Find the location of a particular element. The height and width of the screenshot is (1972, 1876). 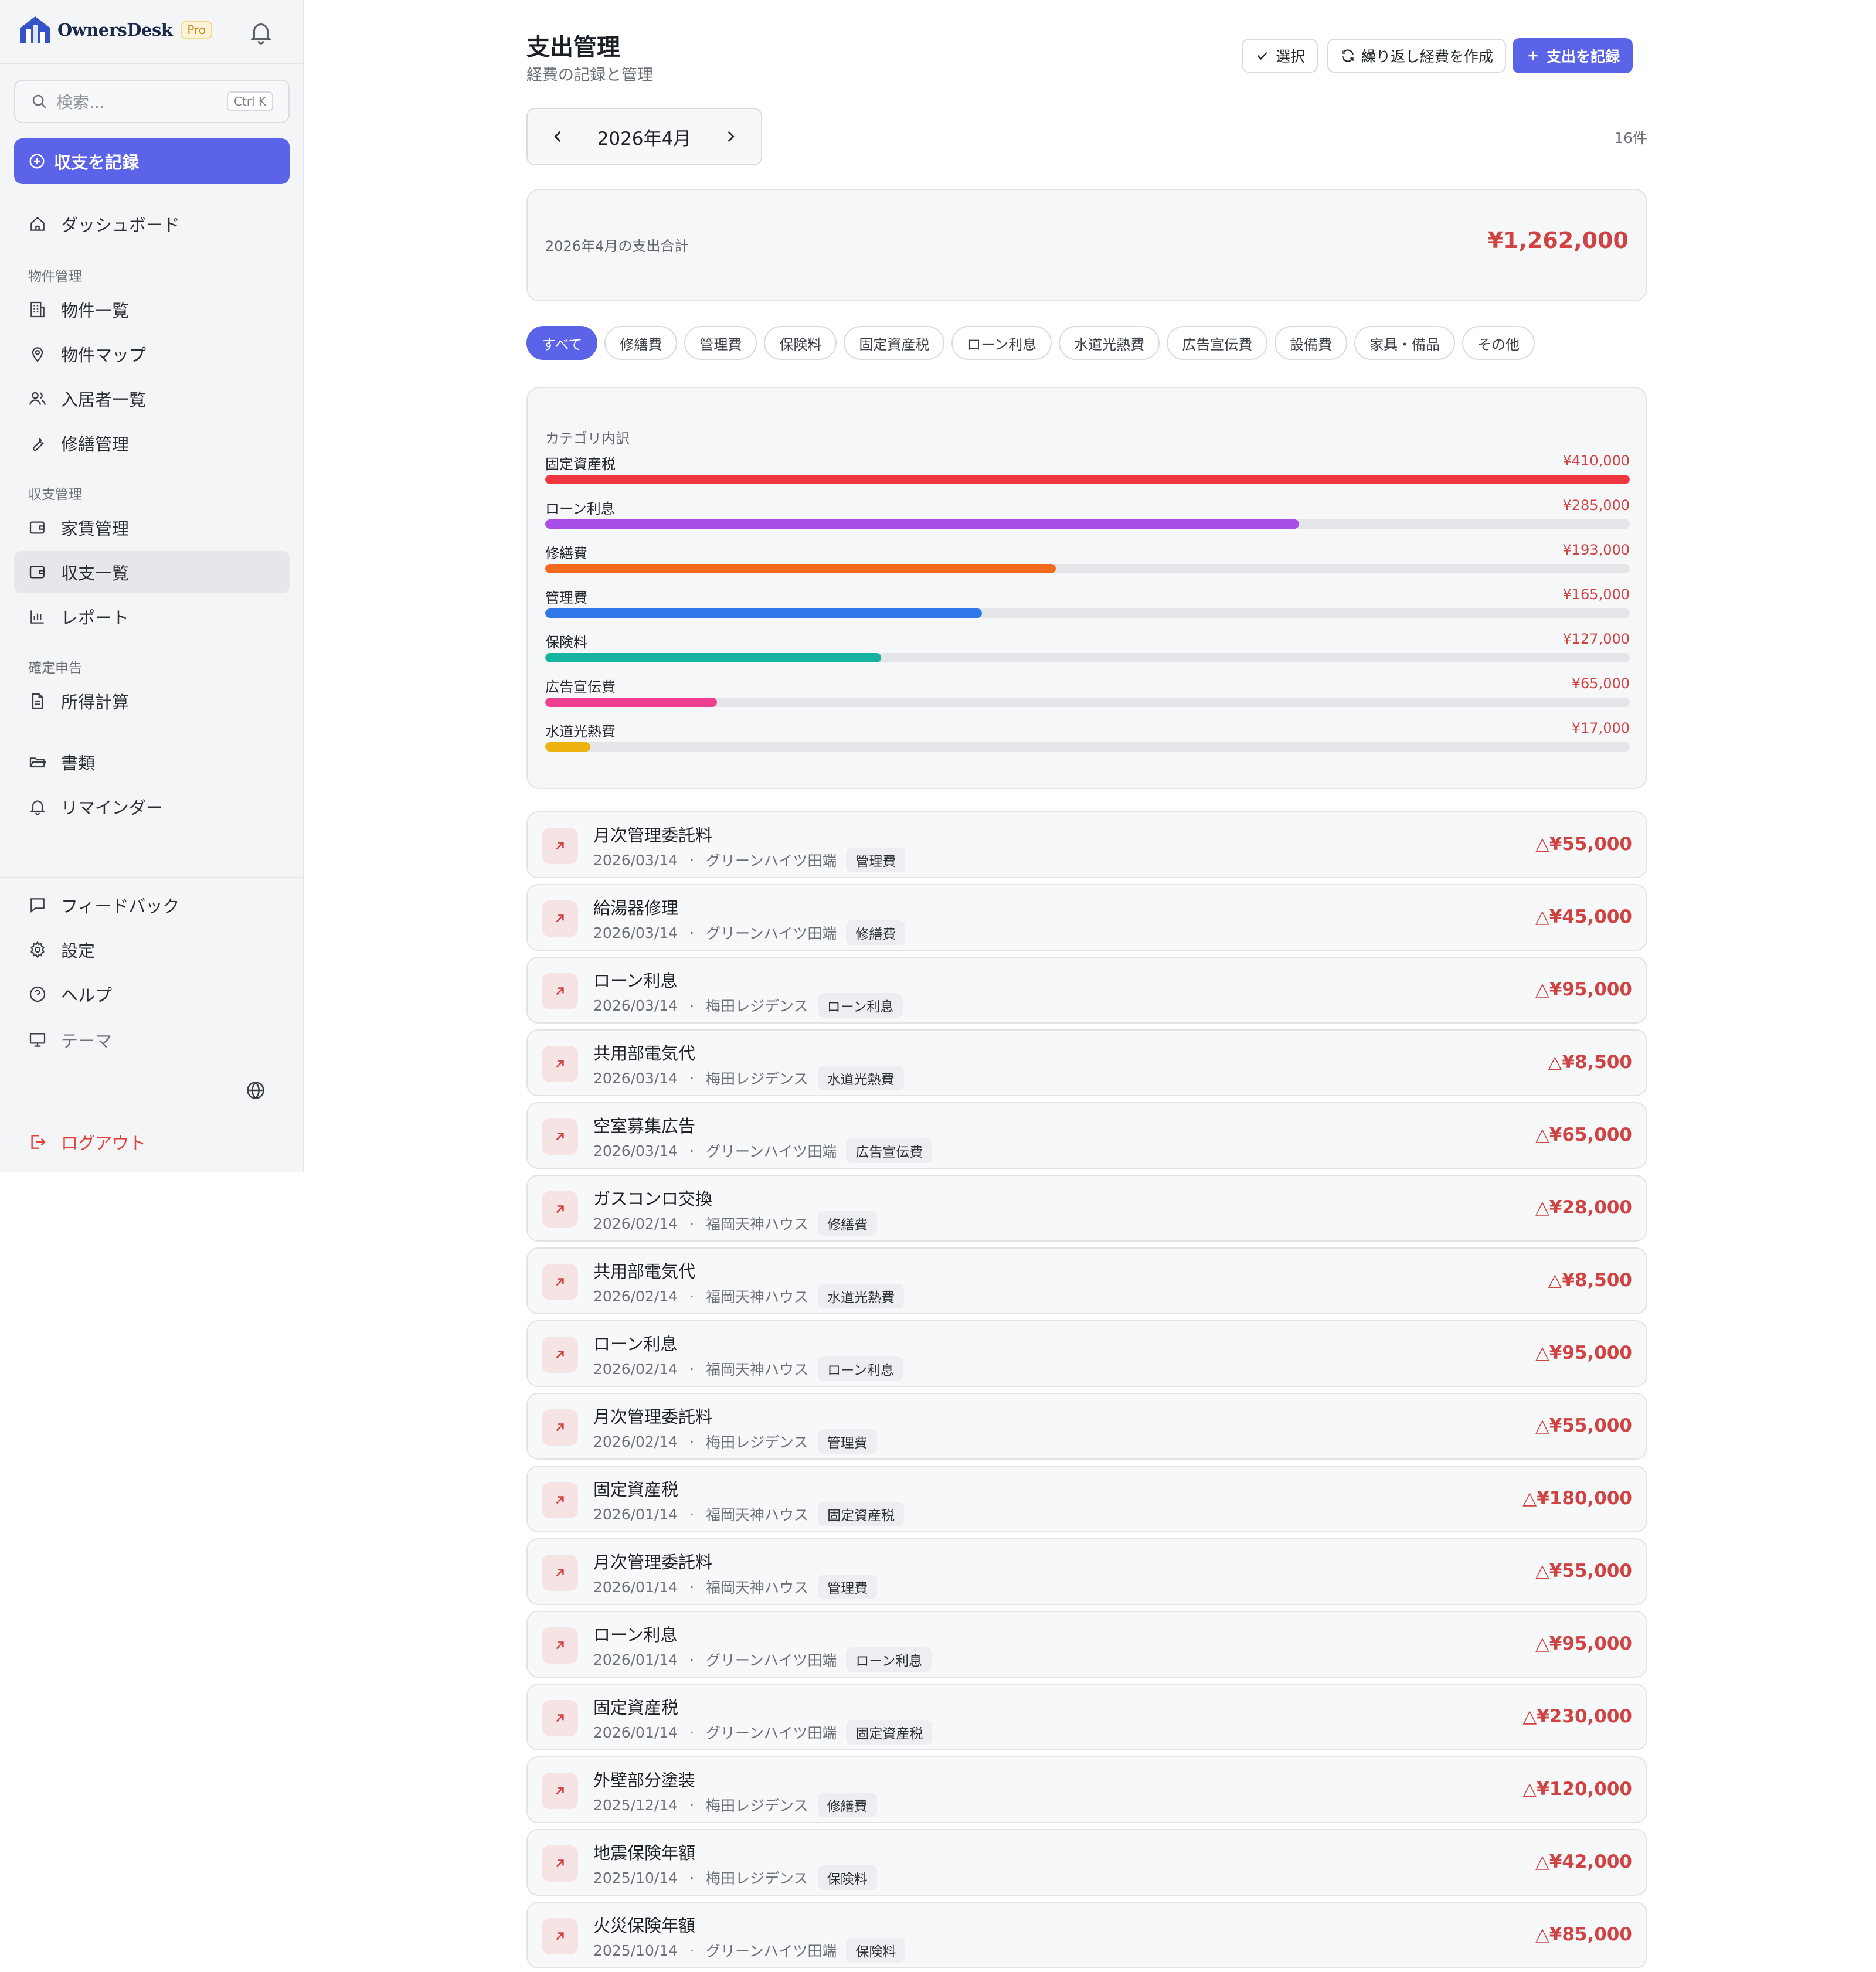

filter-chip: 修繕費 is located at coordinates (641, 343).